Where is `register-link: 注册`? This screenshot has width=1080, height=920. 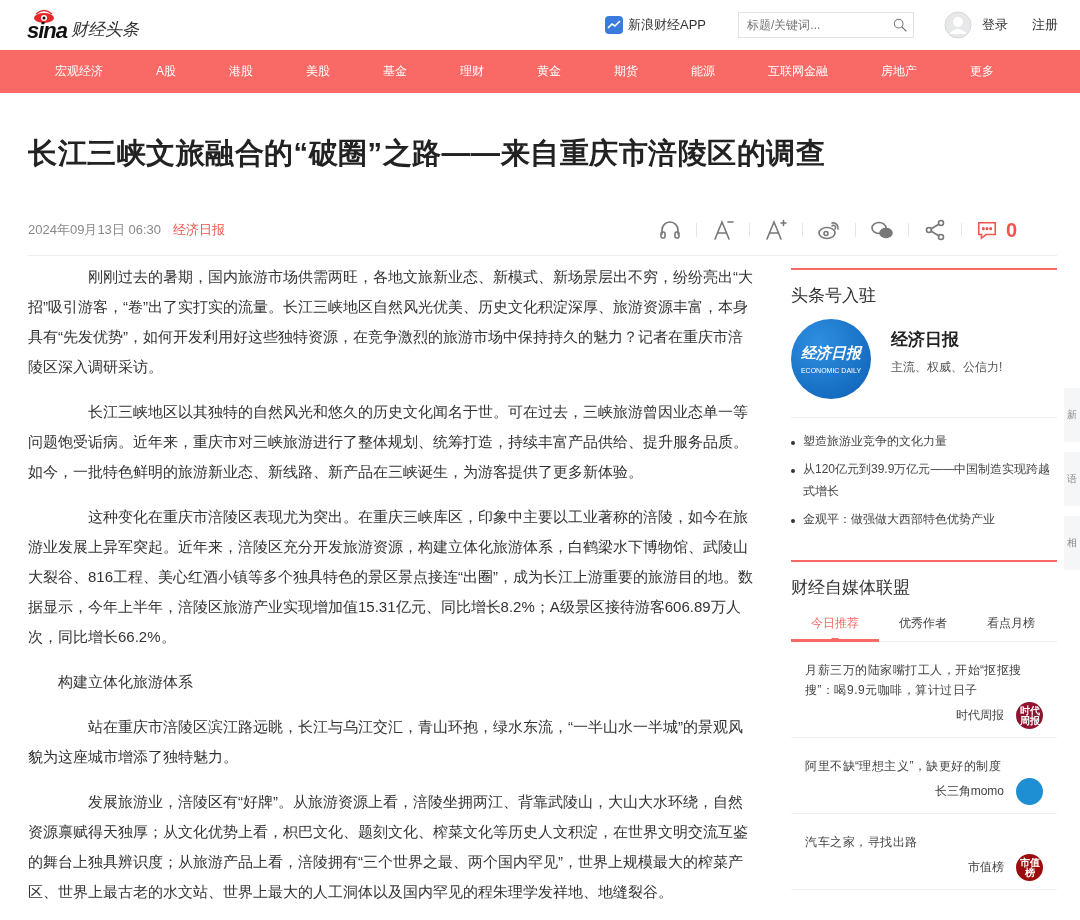
register-link: 注册 is located at coordinates (1045, 25).